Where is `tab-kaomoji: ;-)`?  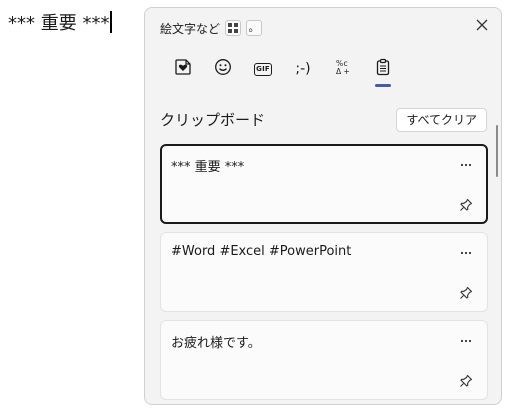
tab-kaomoji: ;-) is located at coordinates (303, 69).